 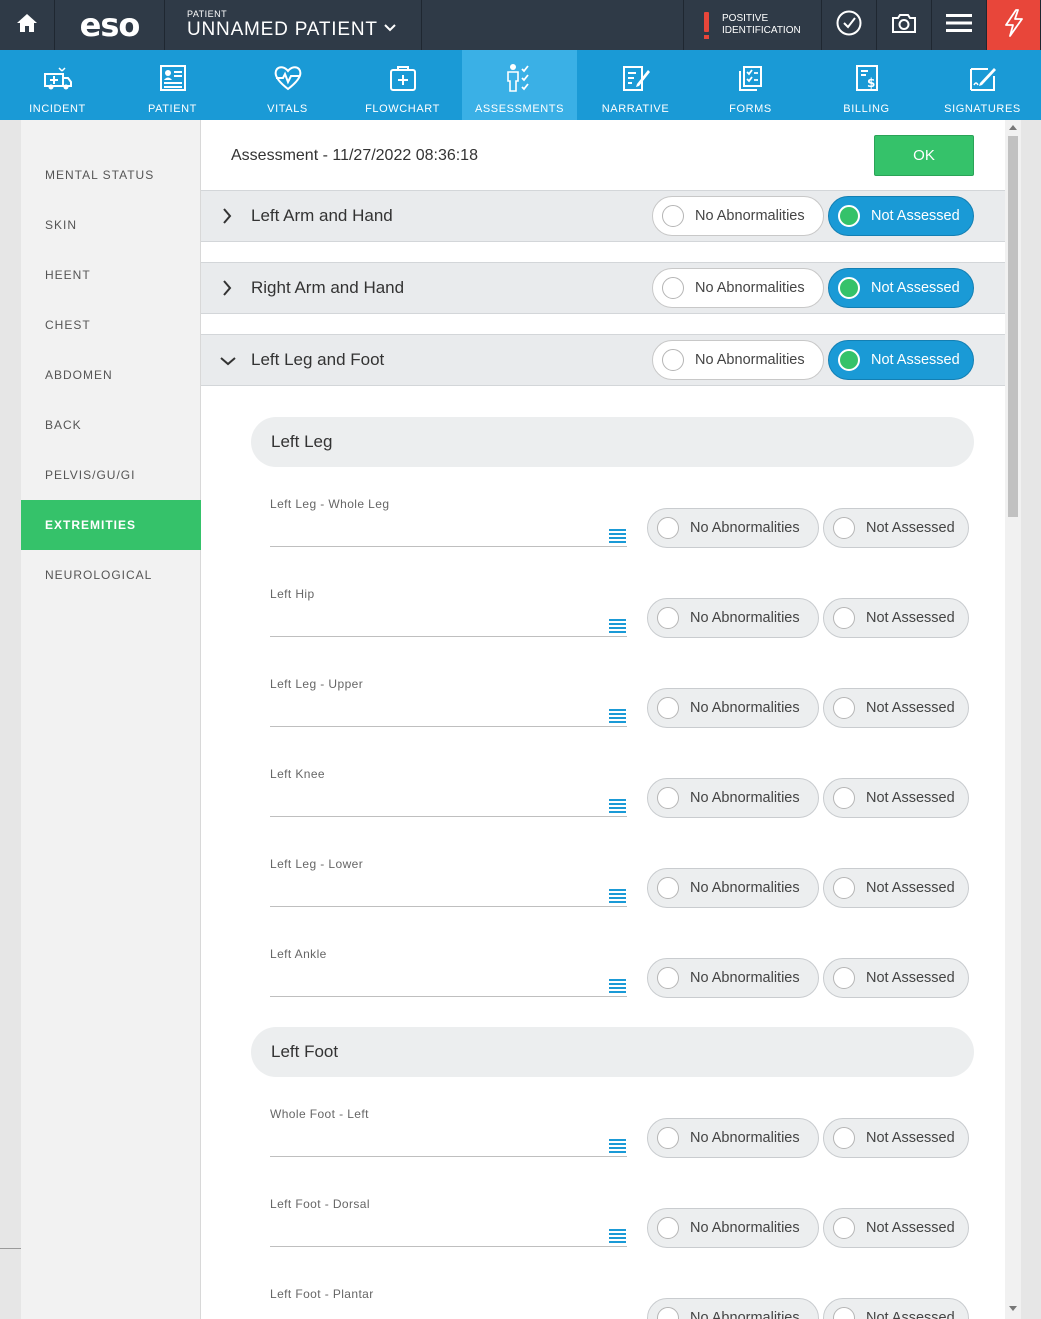 I want to click on assessment-field: Left Leg - Upper, so click(x=448, y=707).